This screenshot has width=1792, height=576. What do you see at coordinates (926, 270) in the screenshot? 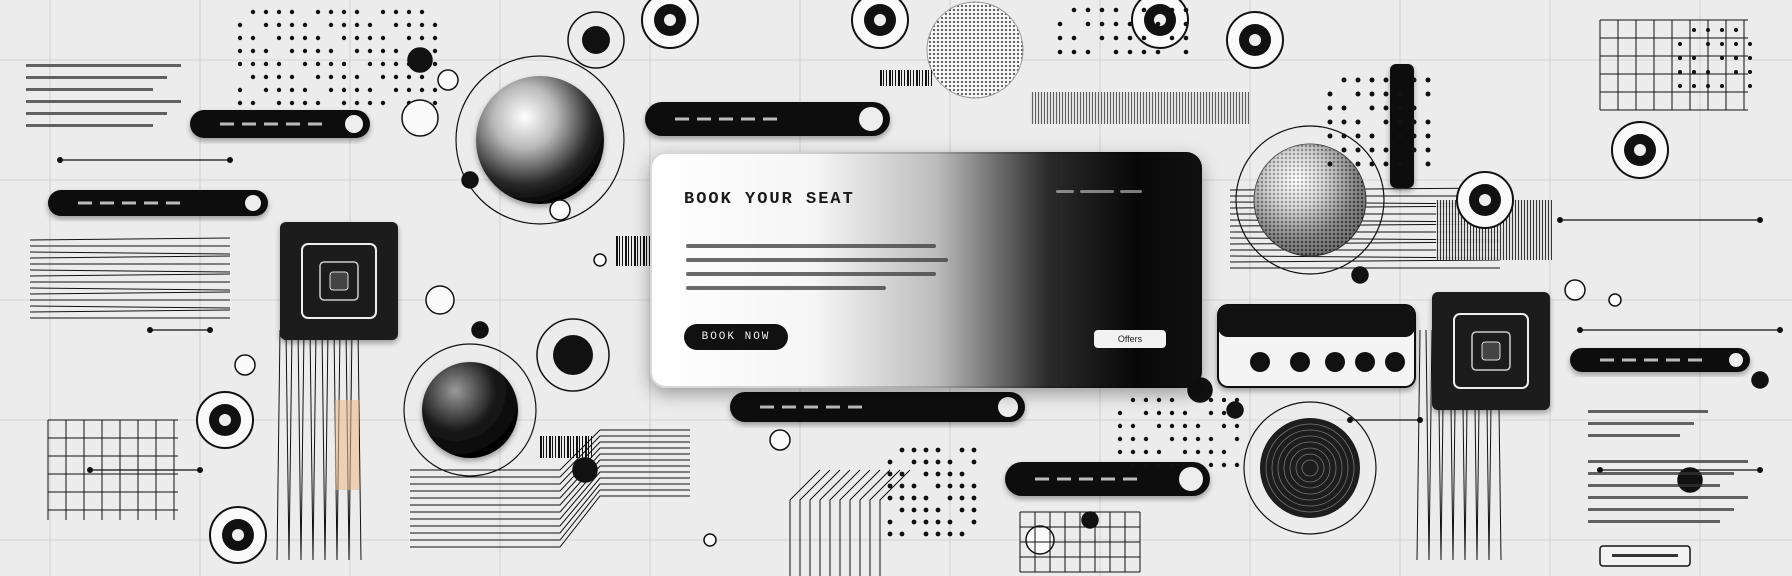
I see `booking-card: BOOK YOUR SEAT BOOK NOW Offers` at bounding box center [926, 270].